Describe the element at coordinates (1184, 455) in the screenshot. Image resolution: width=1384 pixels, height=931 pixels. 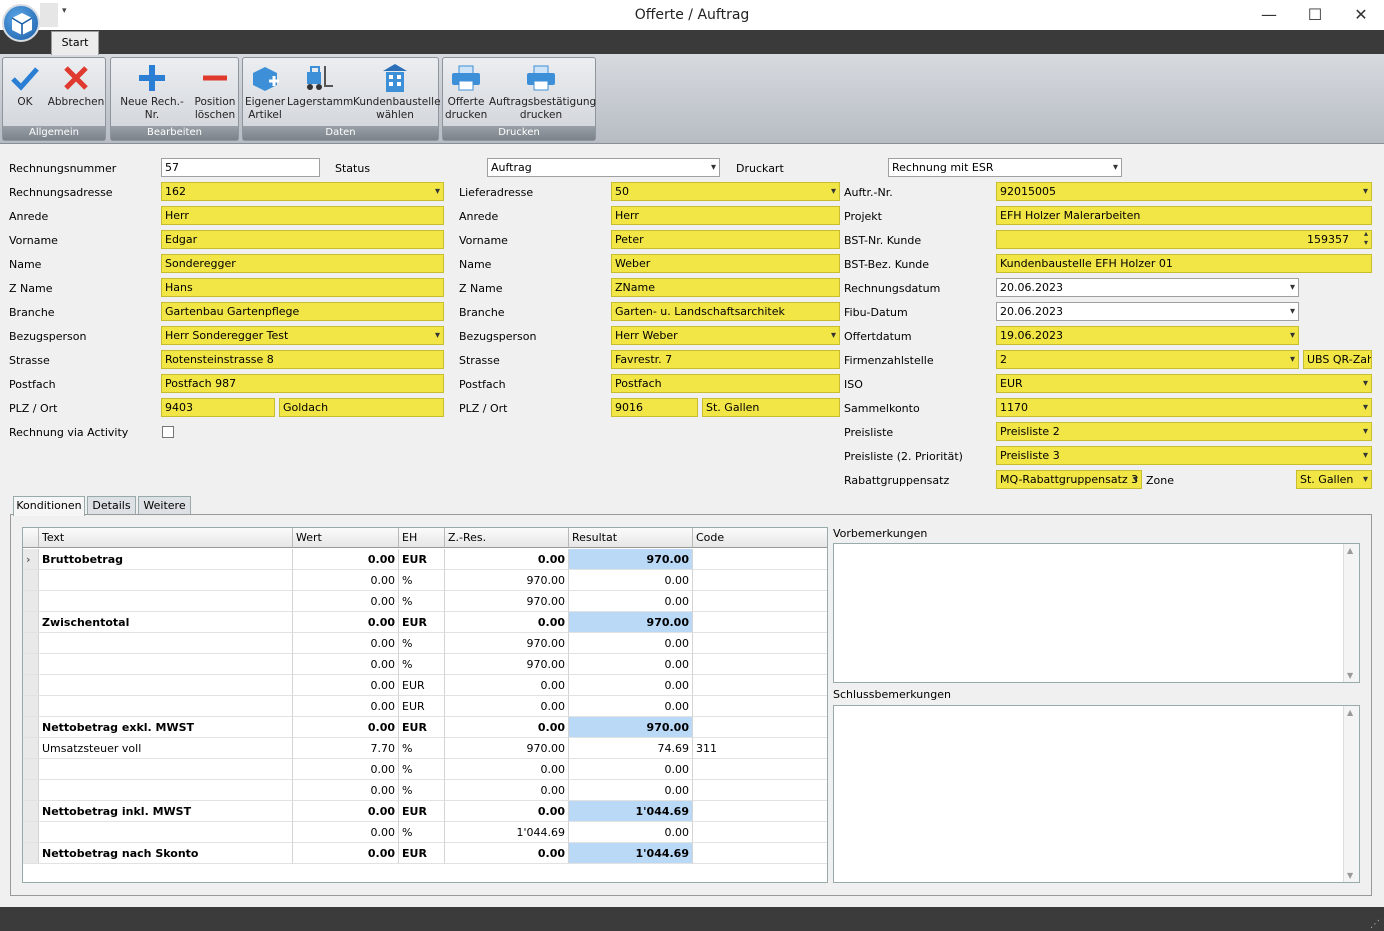
I see `preisliste2-select: Preisliste 3` at that location.